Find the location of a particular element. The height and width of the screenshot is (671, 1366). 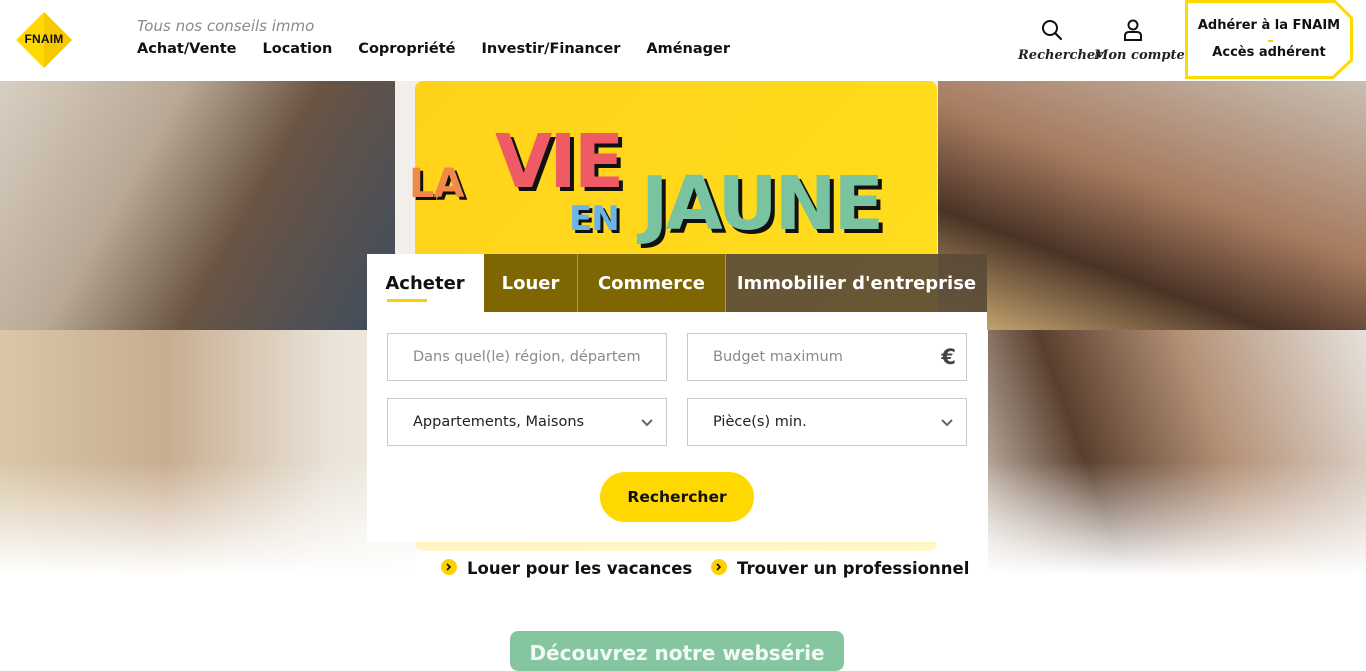

vacation-rental-label: Louer pour les vacances is located at coordinates (580, 568).